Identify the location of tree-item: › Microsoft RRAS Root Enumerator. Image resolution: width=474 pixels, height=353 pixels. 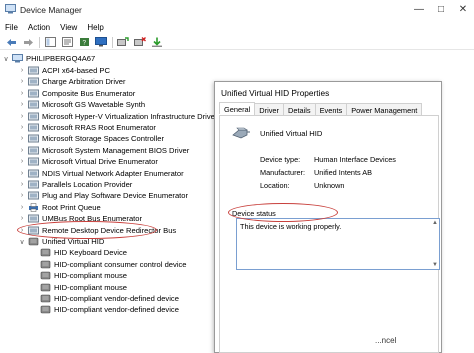
(87, 127).